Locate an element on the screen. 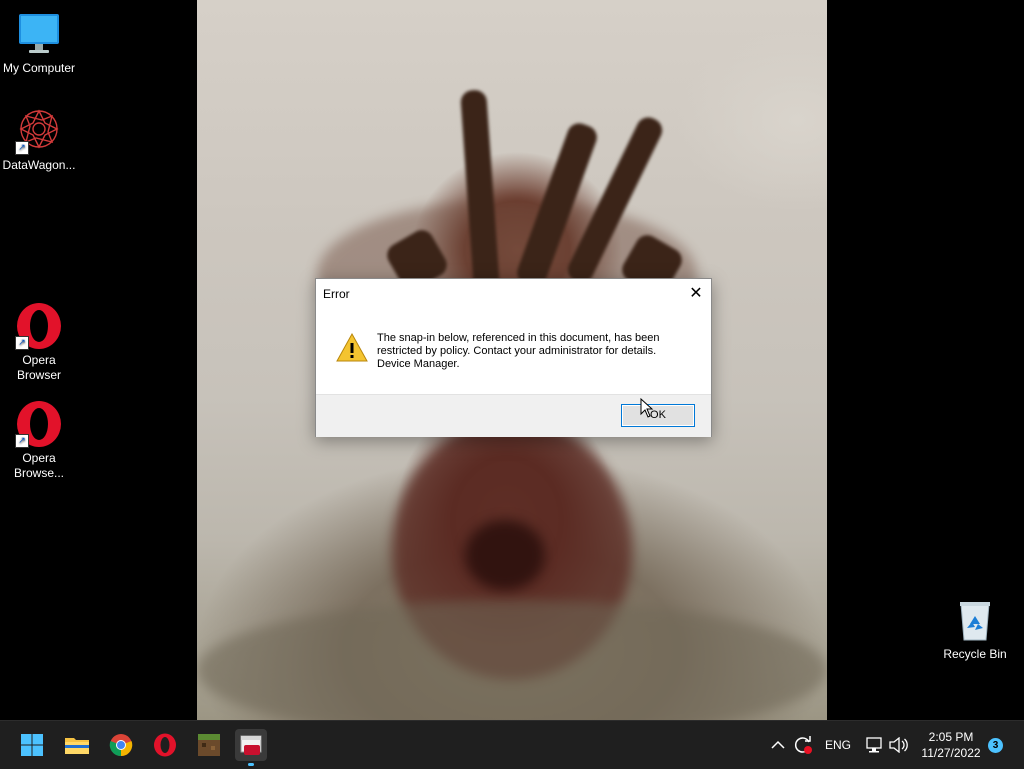  taskbar-active-app is located at coordinates (251, 747).